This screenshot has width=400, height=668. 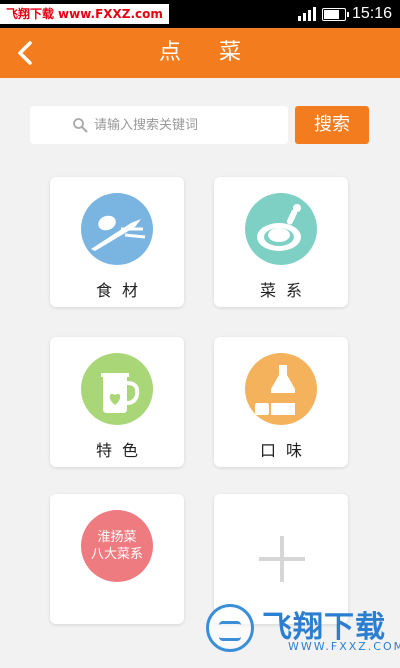 I want to click on taste-icon, so click(x=281, y=389).